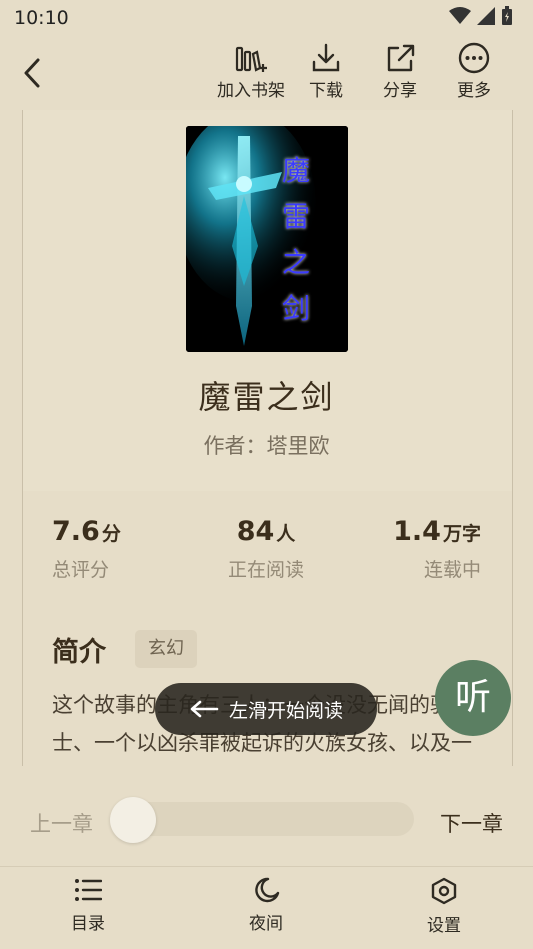  I want to click on settings-label: 设置, so click(444, 926).